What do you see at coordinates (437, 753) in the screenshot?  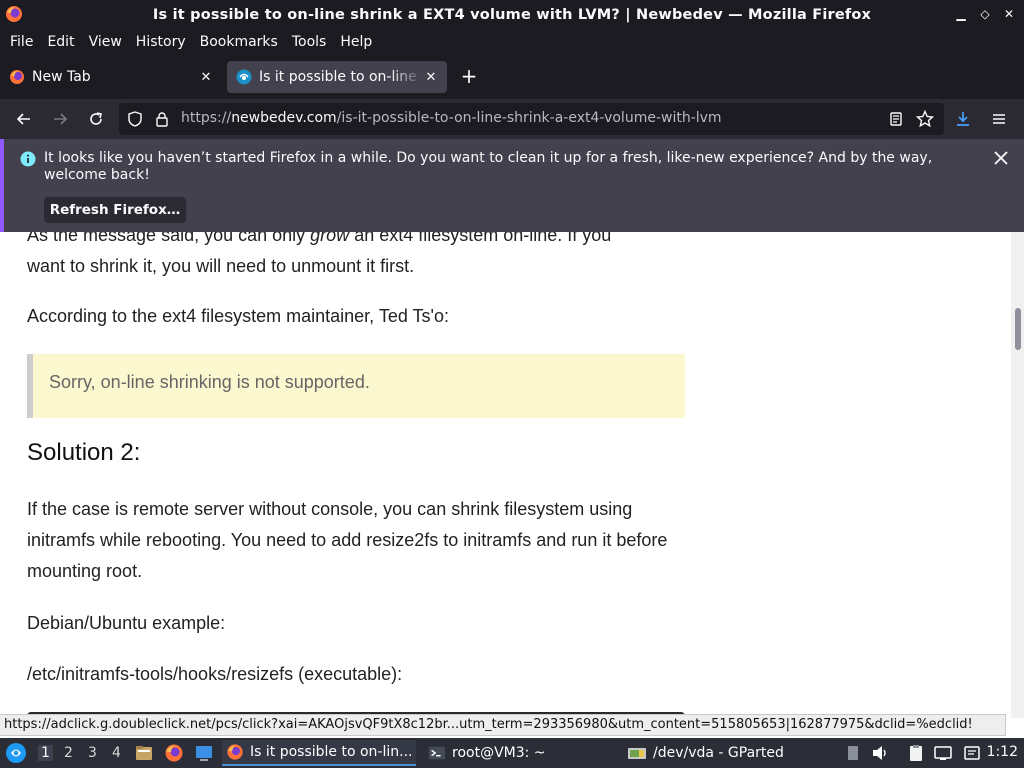 I see `terminal-icon` at bounding box center [437, 753].